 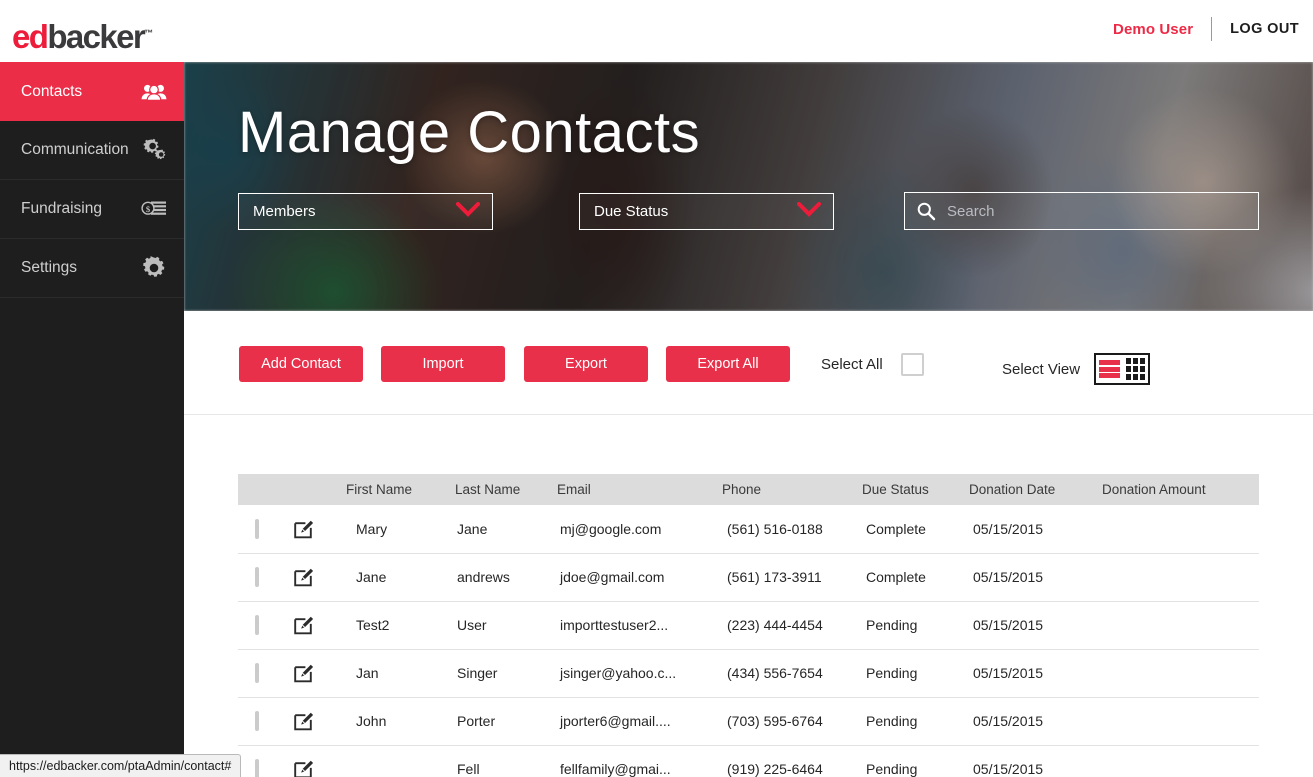 What do you see at coordinates (365, 211) in the screenshot?
I see `members-filter-dropdown: Members` at bounding box center [365, 211].